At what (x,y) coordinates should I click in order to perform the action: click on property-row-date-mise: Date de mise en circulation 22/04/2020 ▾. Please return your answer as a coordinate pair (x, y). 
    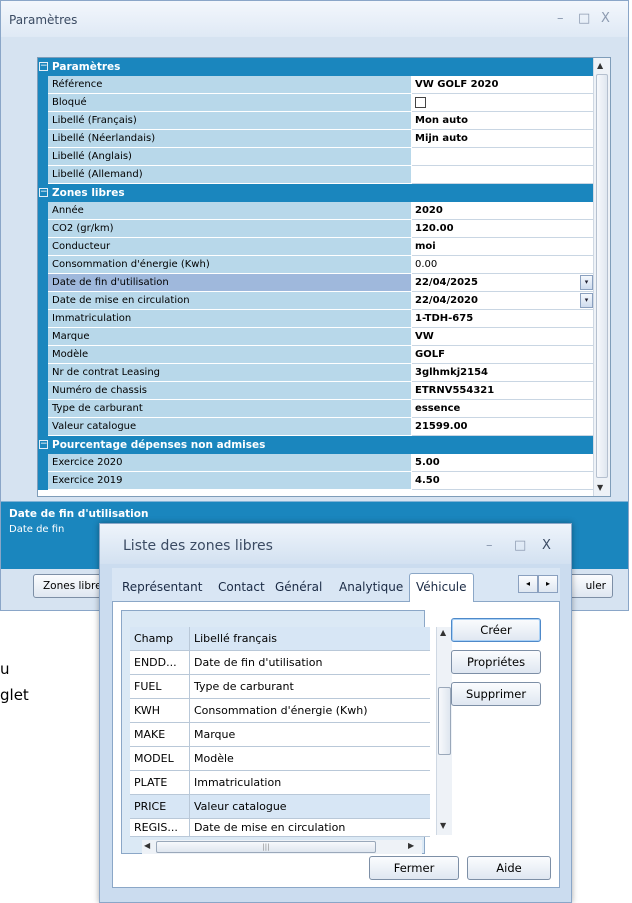
    Looking at the image, I should click on (316, 301).